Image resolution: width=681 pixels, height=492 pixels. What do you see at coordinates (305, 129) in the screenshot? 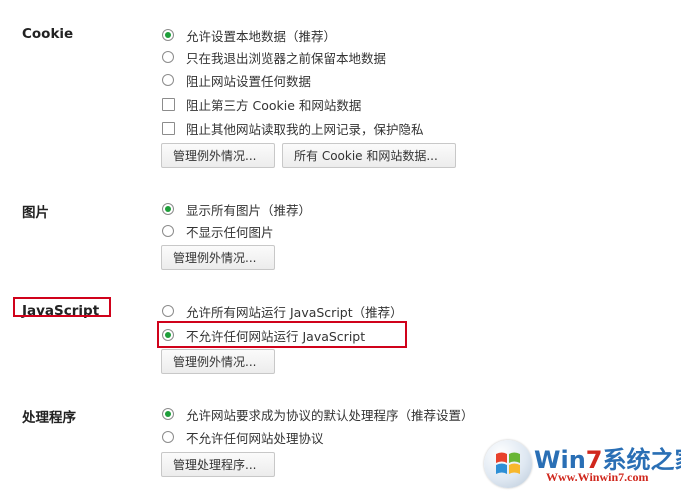
I see `option-label: 阻止其他网站读取我的上网记录，保护隐私` at bounding box center [305, 129].